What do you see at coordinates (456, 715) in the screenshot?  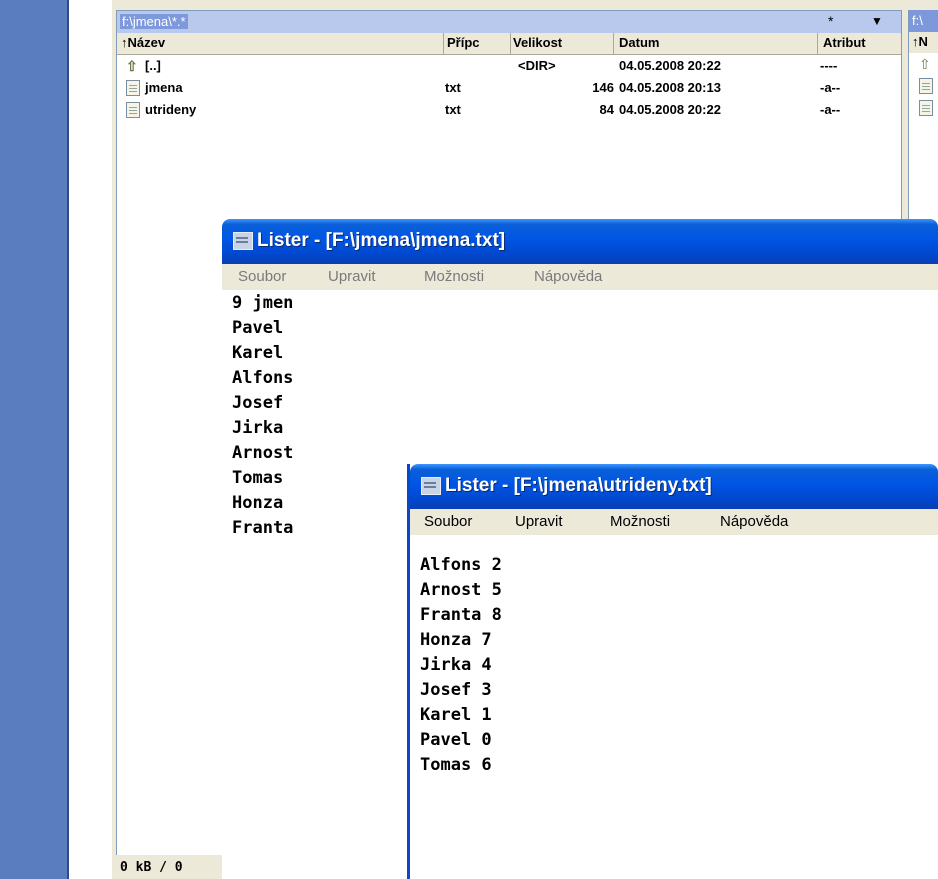 I see `text-line: Karel 1` at bounding box center [456, 715].